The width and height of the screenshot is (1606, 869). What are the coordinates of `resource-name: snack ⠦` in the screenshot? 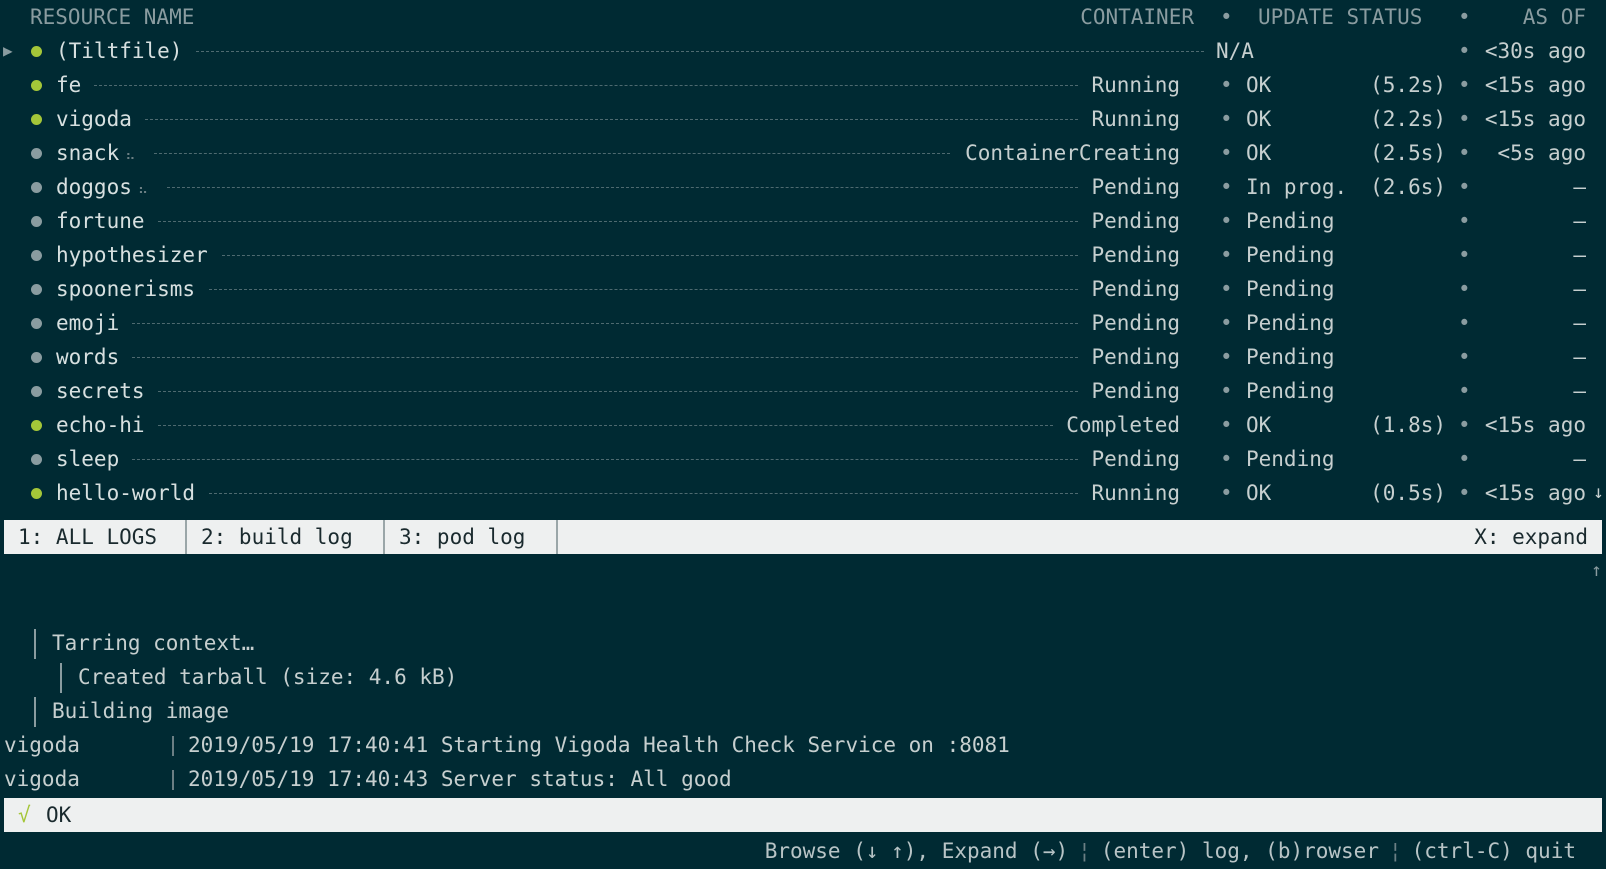 It's located at (95, 154).